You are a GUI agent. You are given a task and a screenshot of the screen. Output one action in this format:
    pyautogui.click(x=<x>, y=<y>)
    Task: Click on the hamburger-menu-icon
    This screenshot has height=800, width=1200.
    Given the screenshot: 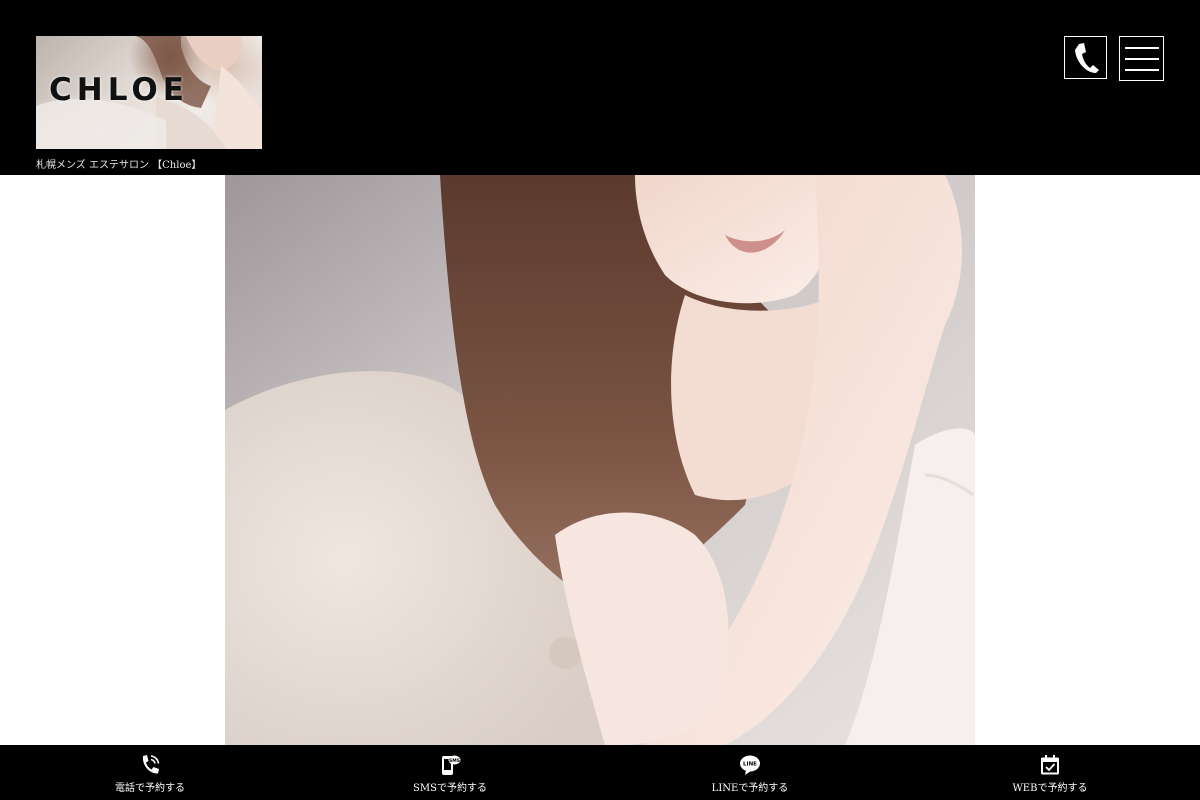 What is the action you would take?
    pyautogui.click(x=1141, y=58)
    